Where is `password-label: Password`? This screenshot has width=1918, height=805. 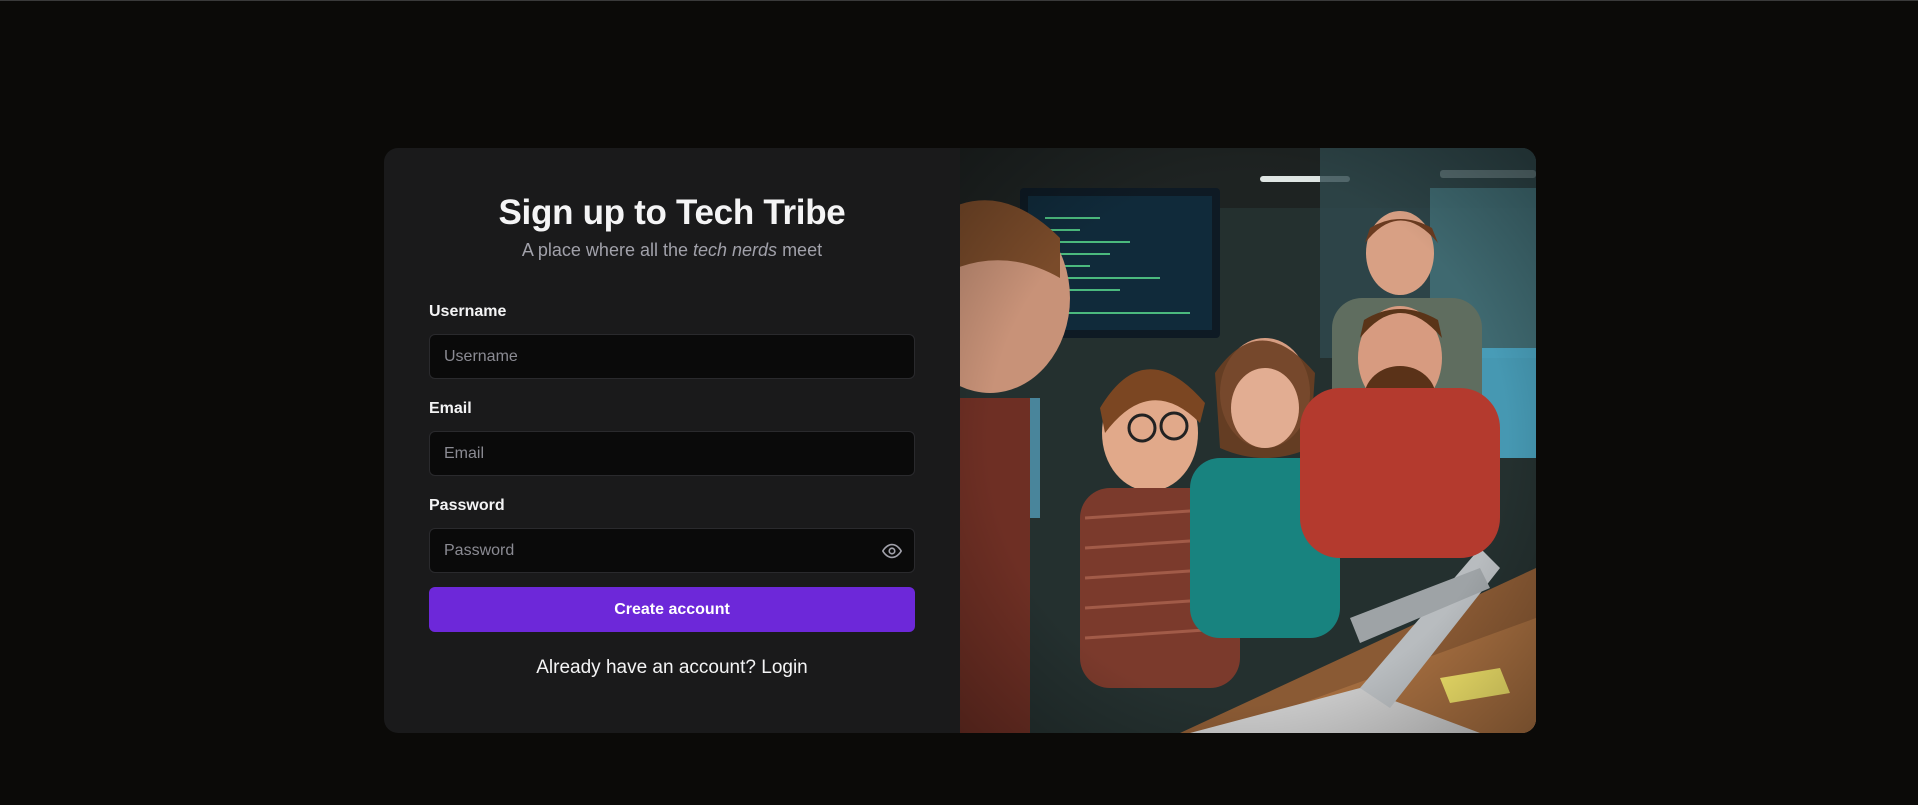
password-label: Password is located at coordinates (467, 505).